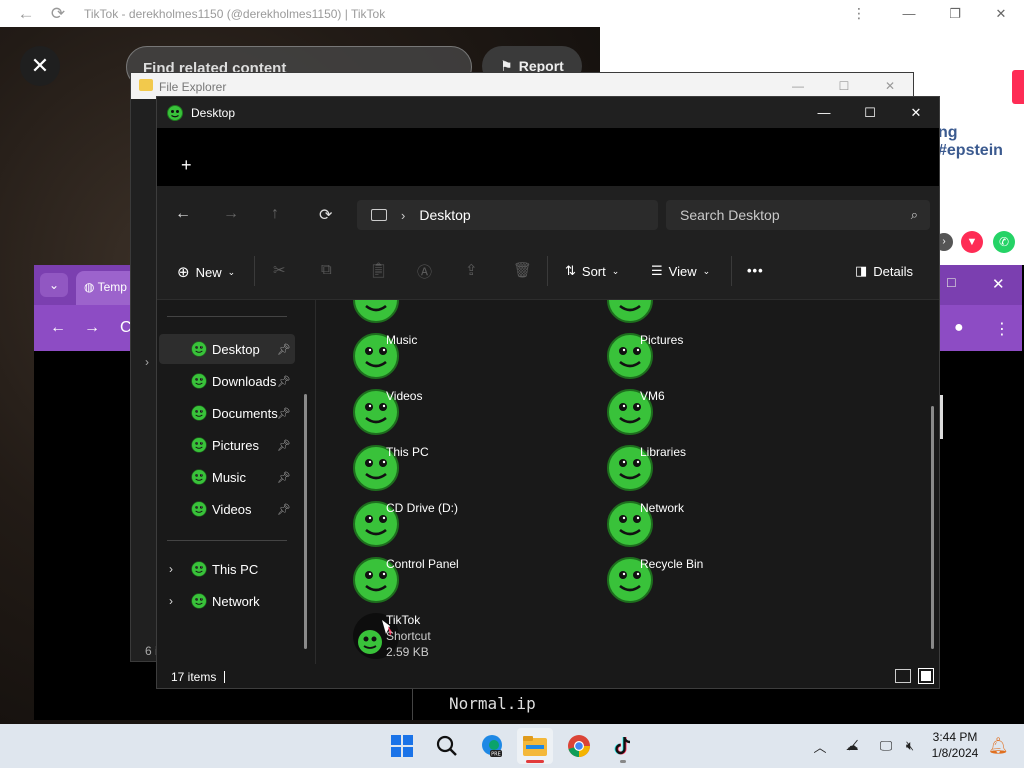 Image resolution: width=1024 pixels, height=768 pixels. What do you see at coordinates (680, 271) in the screenshot?
I see `view-button: ☰ View ⌄` at bounding box center [680, 271].